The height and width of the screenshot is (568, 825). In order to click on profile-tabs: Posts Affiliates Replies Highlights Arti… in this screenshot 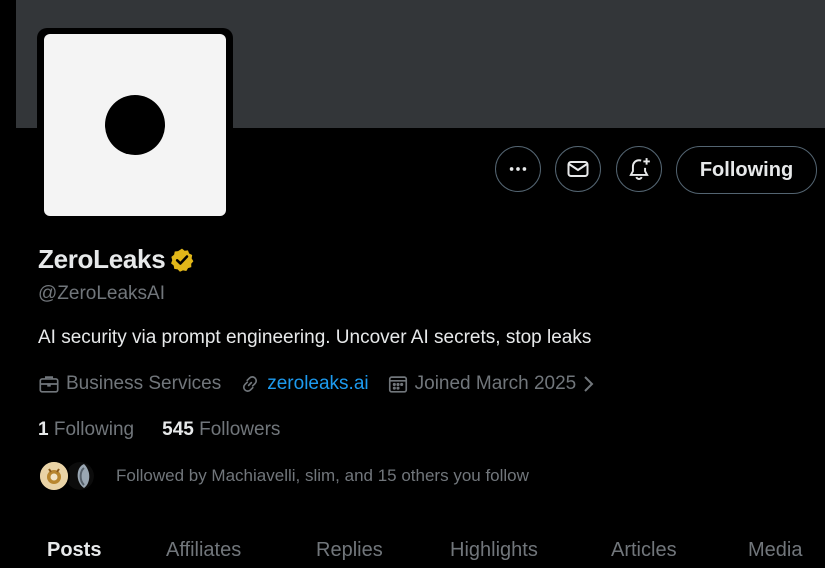, I will do `click(420, 547)`.